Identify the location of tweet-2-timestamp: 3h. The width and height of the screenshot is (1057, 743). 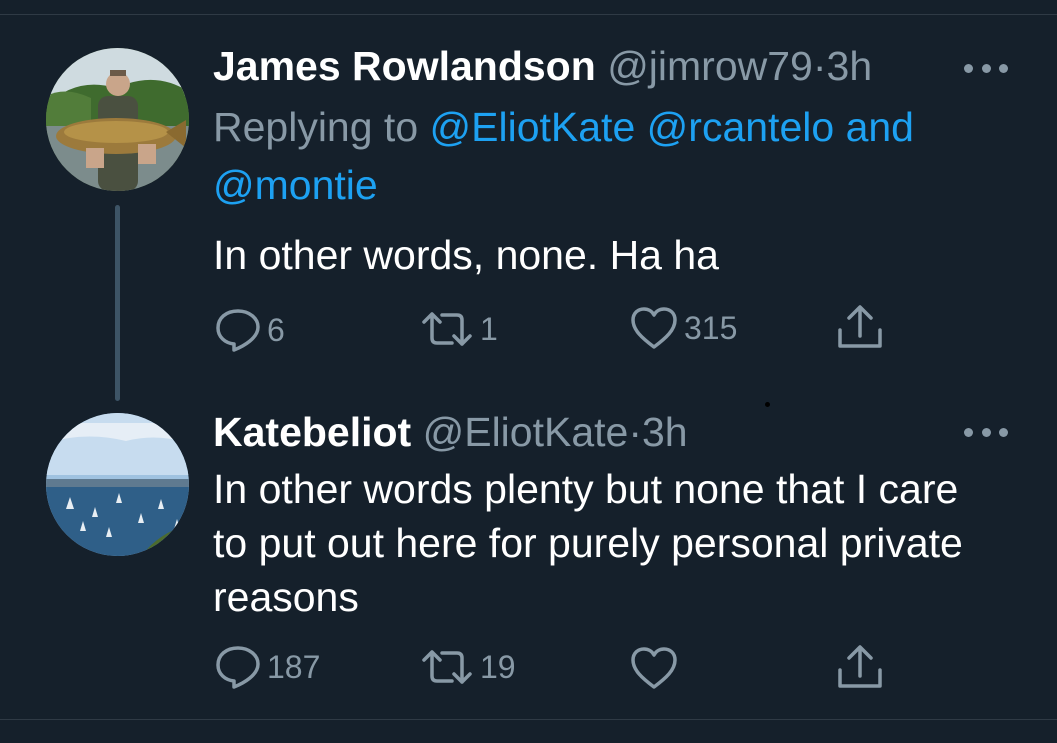
(665, 432).